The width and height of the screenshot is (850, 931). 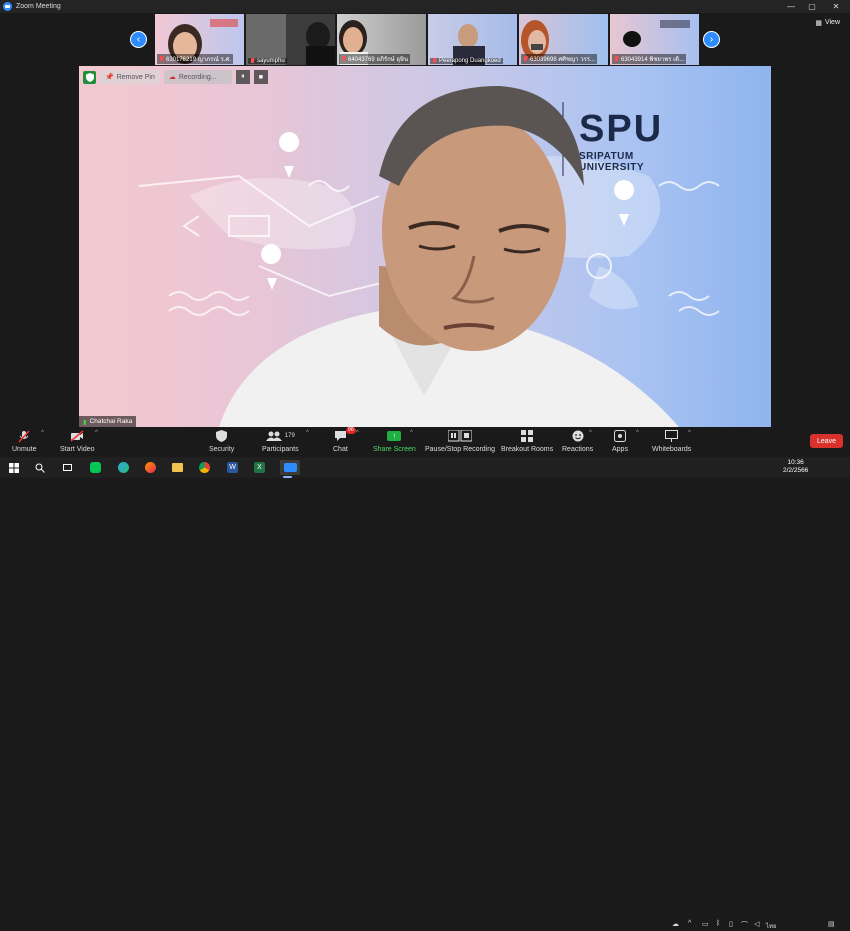 What do you see at coordinates (7, 6) in the screenshot?
I see `zoom-app-icon` at bounding box center [7, 6].